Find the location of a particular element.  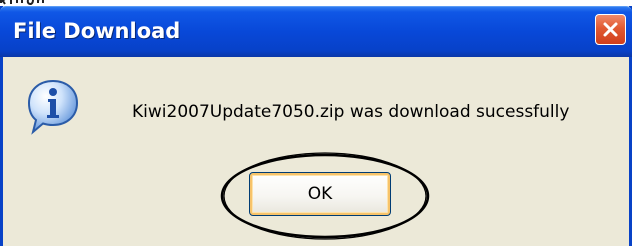

dialog-title: File Download is located at coordinates (97, 31).